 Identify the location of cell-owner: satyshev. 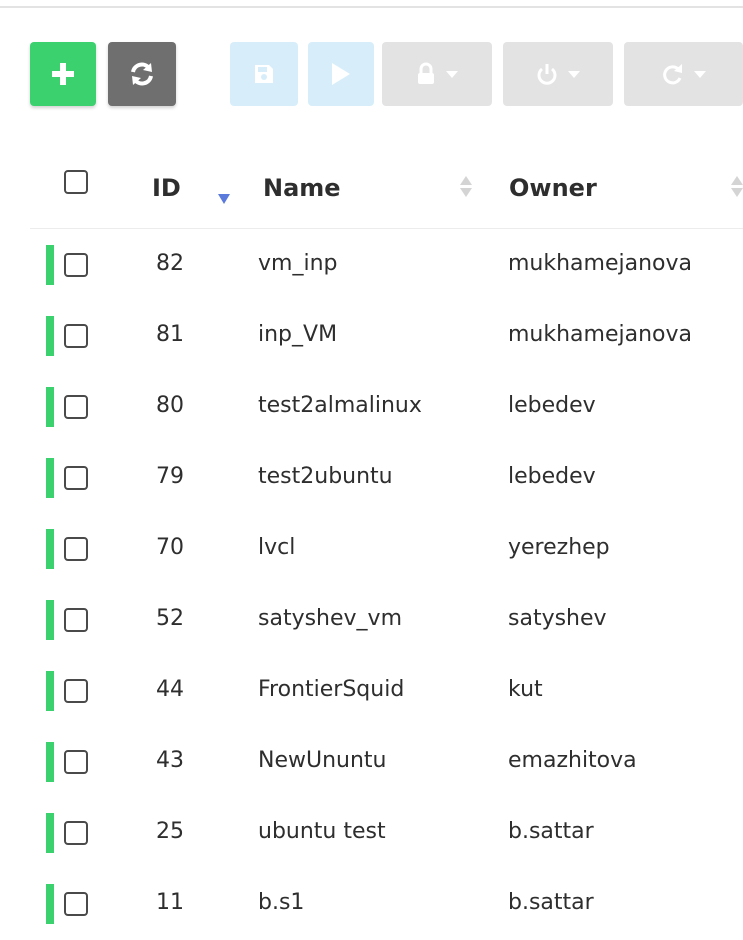
(557, 618).